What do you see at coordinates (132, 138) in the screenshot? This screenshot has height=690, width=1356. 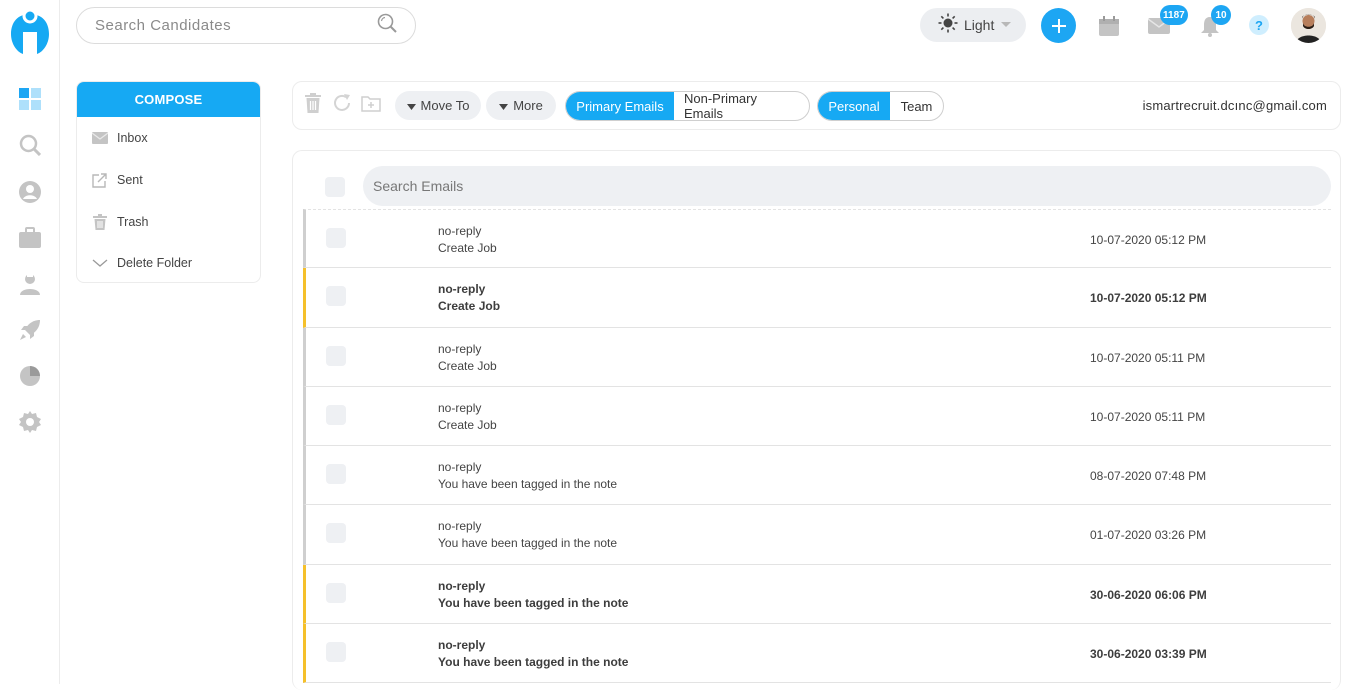 I see `folder-label: Inbox` at bounding box center [132, 138].